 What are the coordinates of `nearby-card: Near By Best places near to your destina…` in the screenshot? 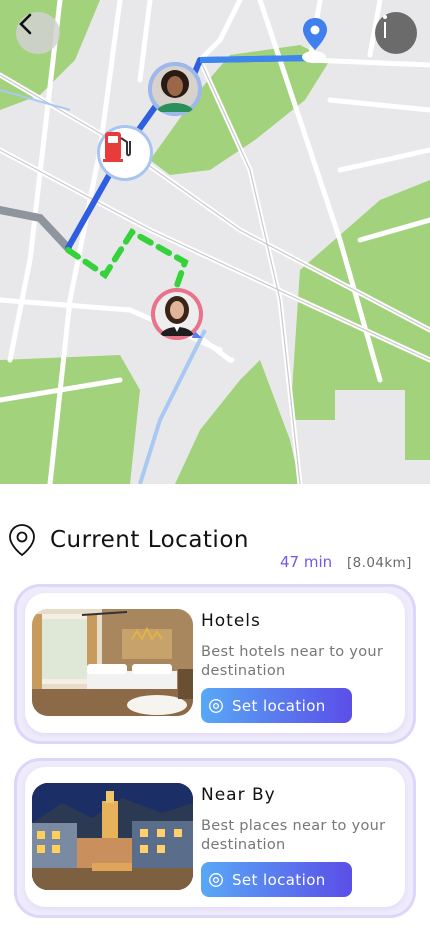 It's located at (215, 837).